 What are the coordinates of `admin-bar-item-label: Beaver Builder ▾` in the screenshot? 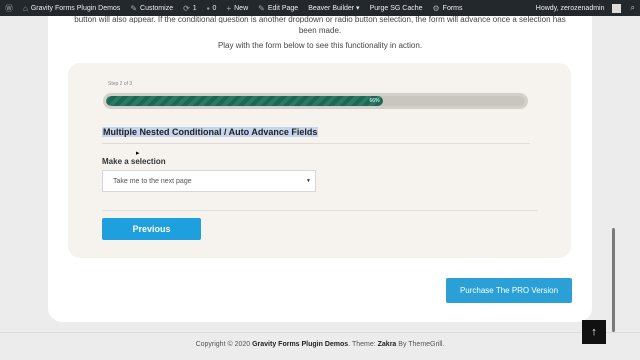 It's located at (334, 8).